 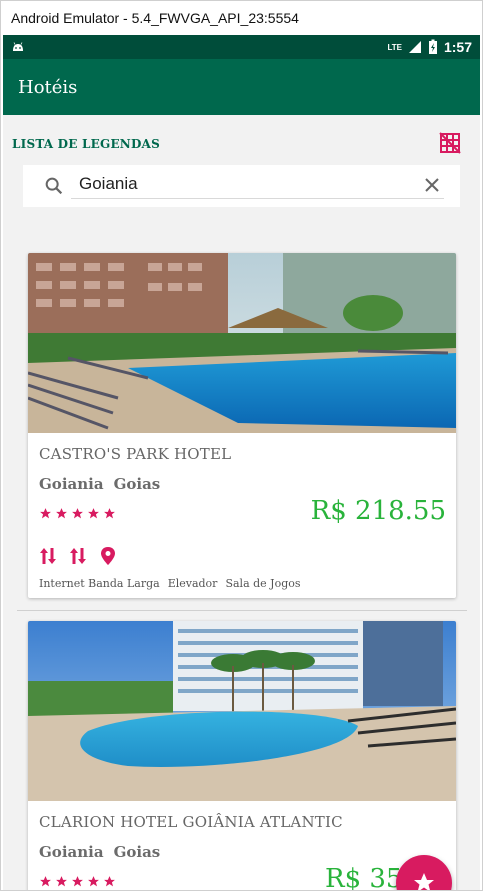 What do you see at coordinates (242, 610) in the screenshot?
I see `list-divider` at bounding box center [242, 610].